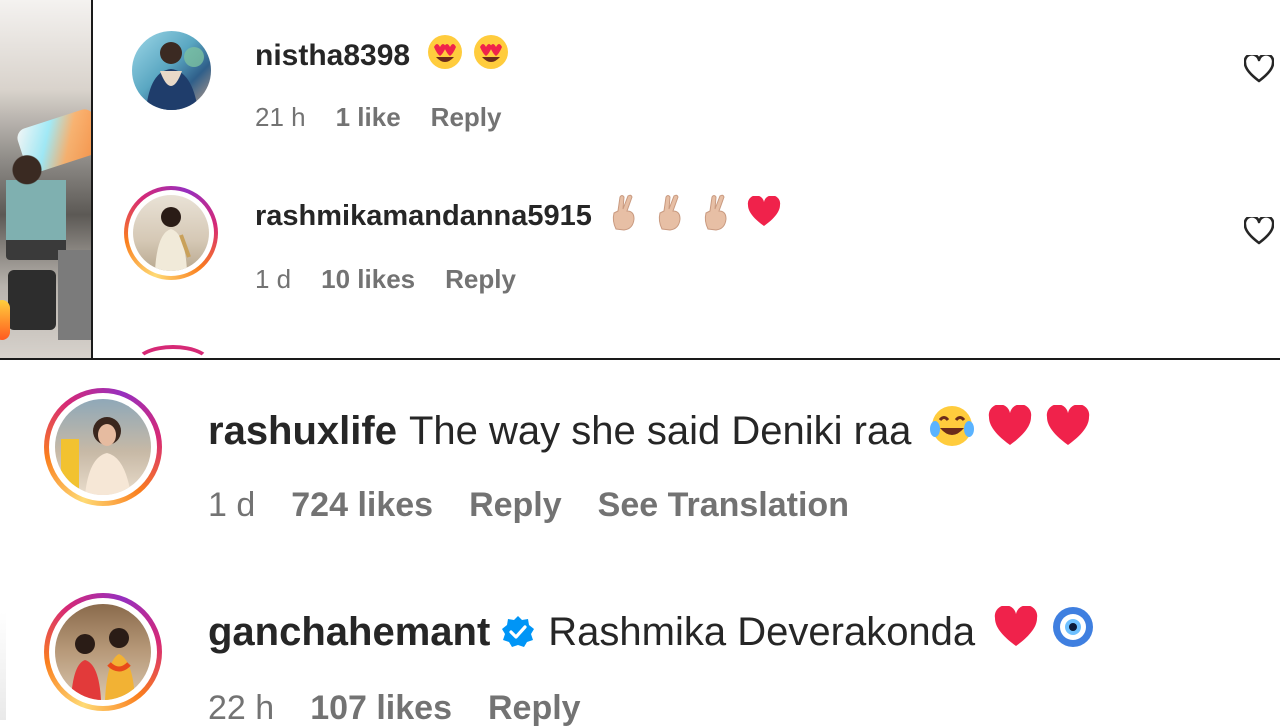 The width and height of the screenshot is (1280, 728). Describe the element at coordinates (1073, 632) in the screenshot. I see `nazar-amulet-icon` at that location.